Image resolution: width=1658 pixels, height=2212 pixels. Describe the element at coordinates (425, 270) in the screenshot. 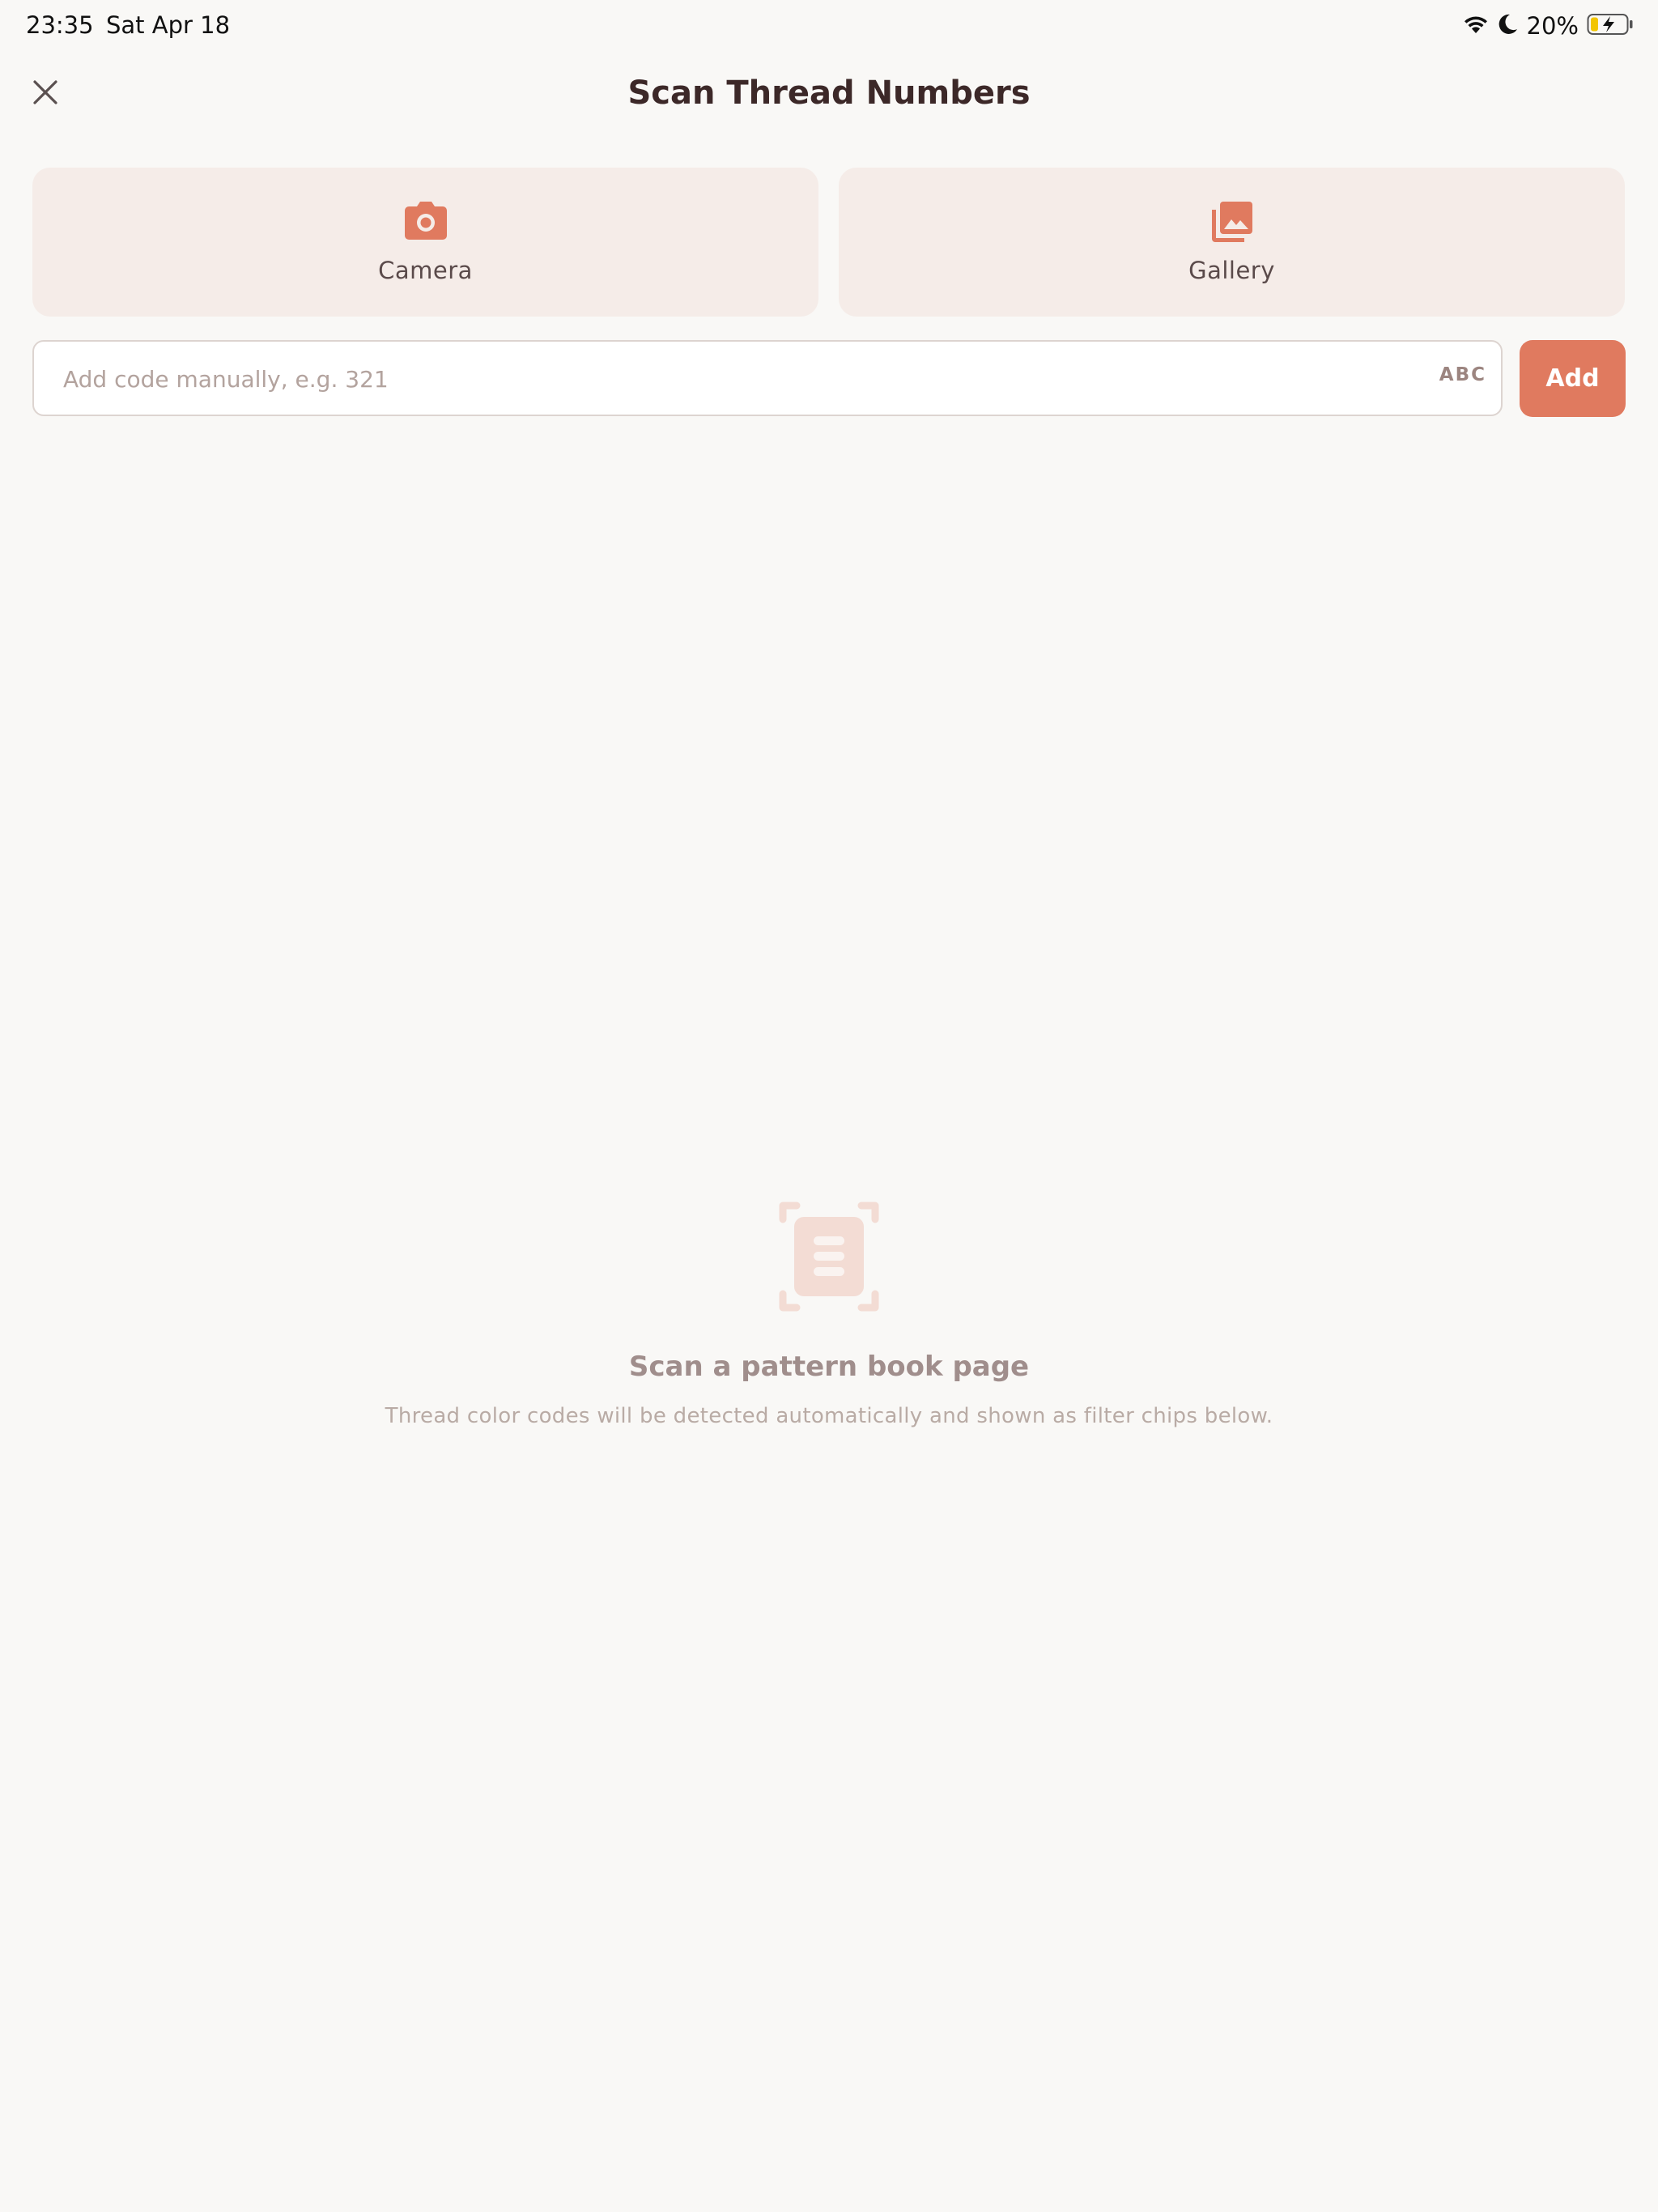

I see `camera-label: Camera` at that location.